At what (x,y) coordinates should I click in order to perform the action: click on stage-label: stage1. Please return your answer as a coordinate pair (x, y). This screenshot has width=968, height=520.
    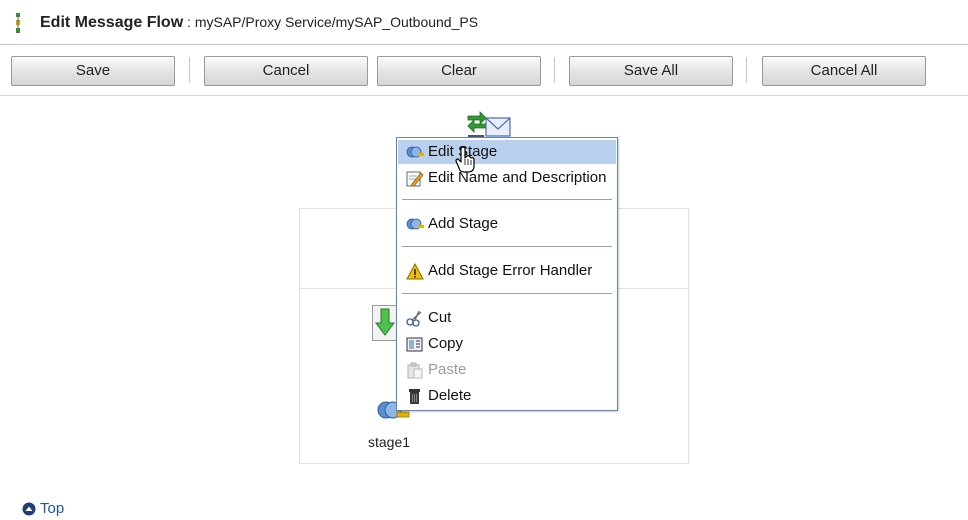
    Looking at the image, I should click on (389, 442).